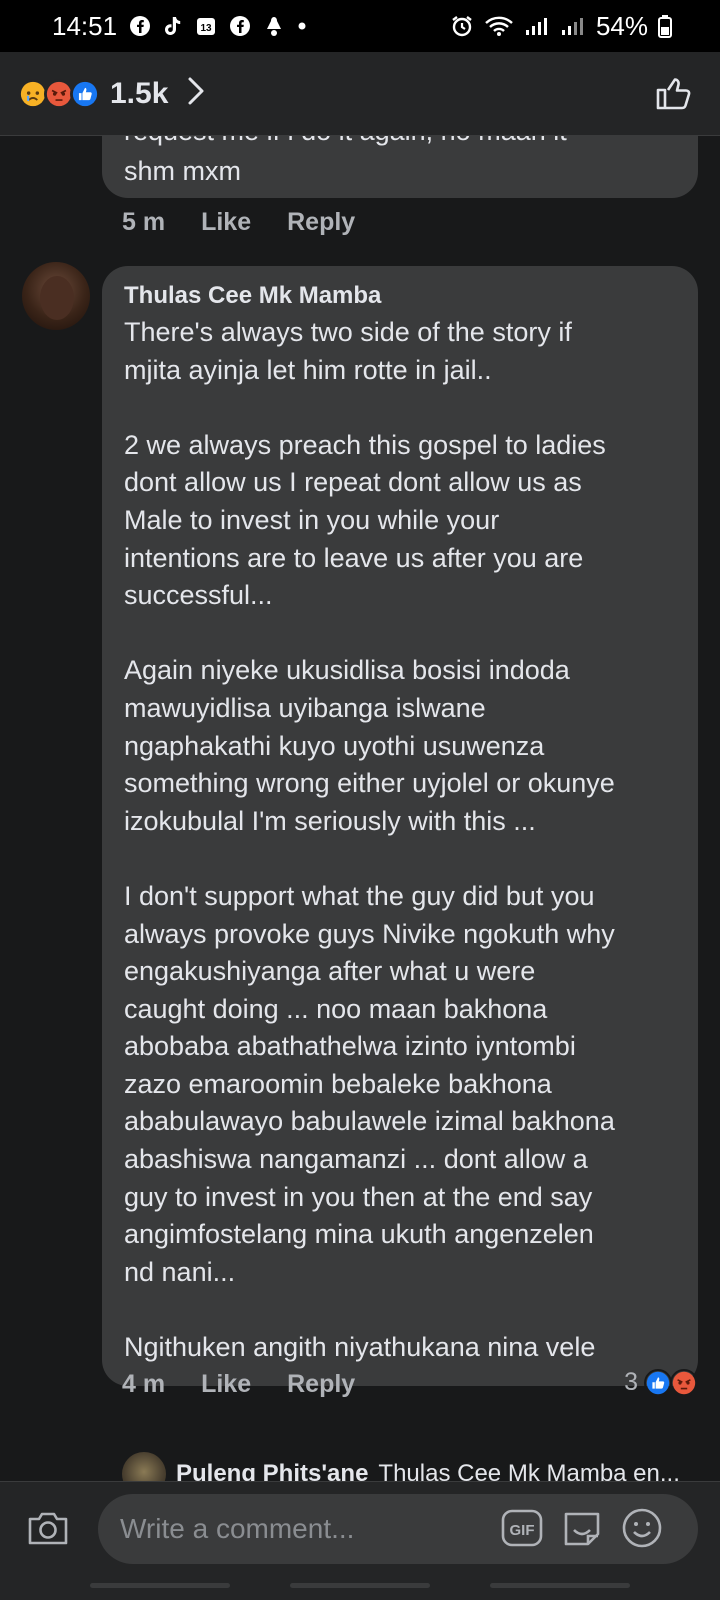  I want to click on notification-icon, so click(274, 26).